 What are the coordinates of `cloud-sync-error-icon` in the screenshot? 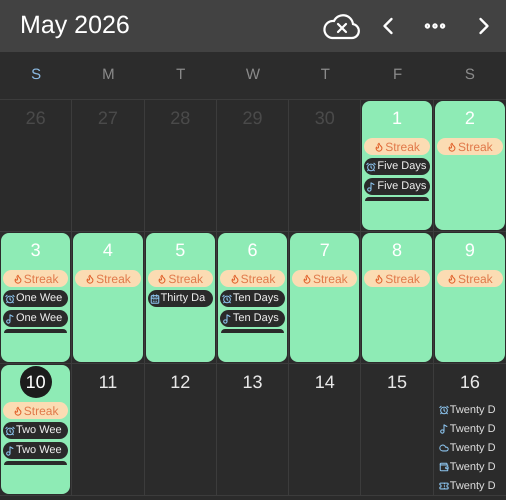 It's located at (342, 26).